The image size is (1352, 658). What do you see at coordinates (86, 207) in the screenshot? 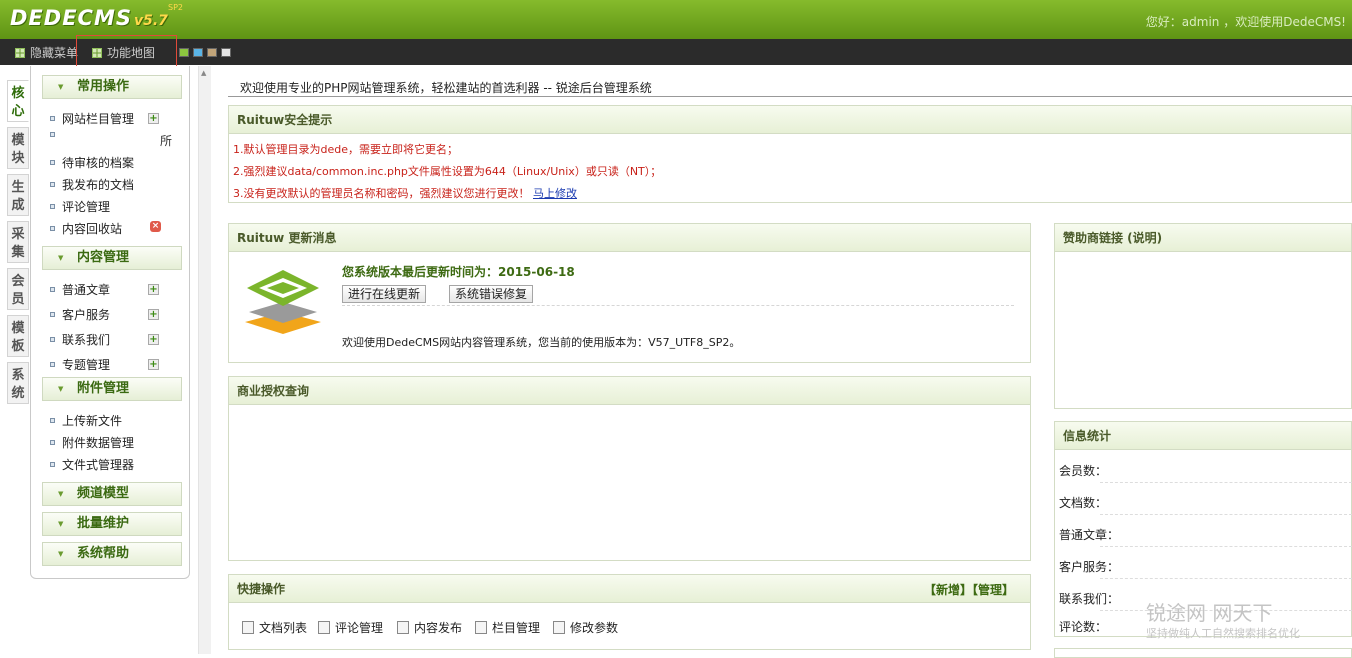
I see `menu-item-label: 评论管理` at bounding box center [86, 207].